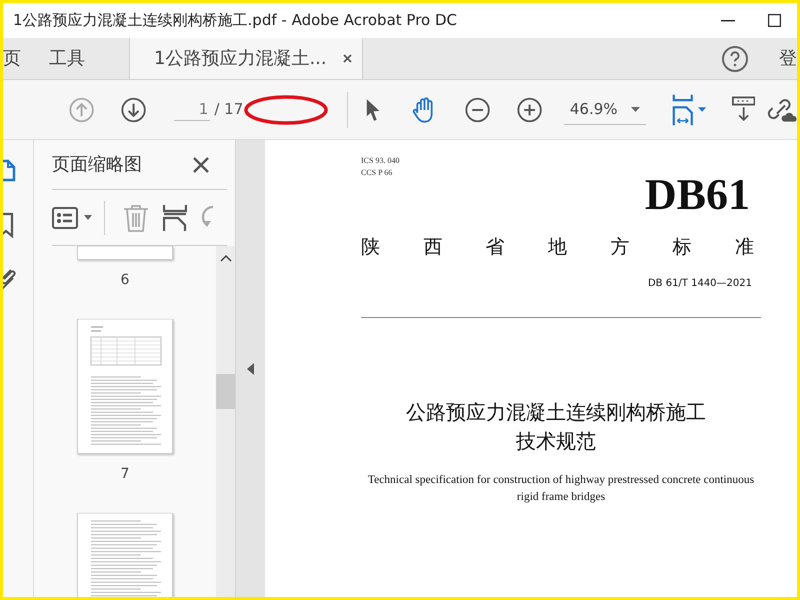 The width and height of the screenshot is (800, 600). Describe the element at coordinates (65, 217) in the screenshot. I see `list-icon` at that location.